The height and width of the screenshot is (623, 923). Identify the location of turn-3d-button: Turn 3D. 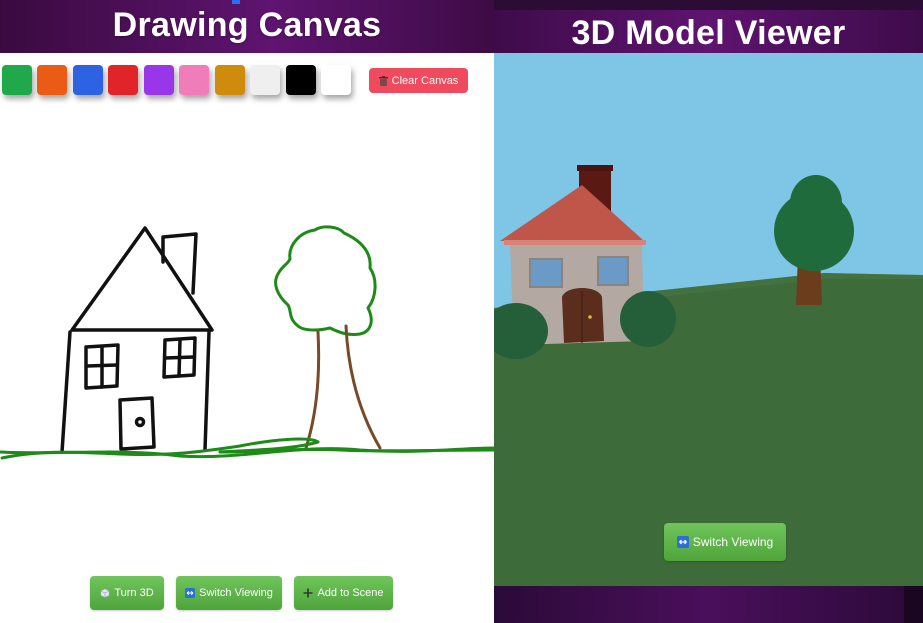
(127, 593).